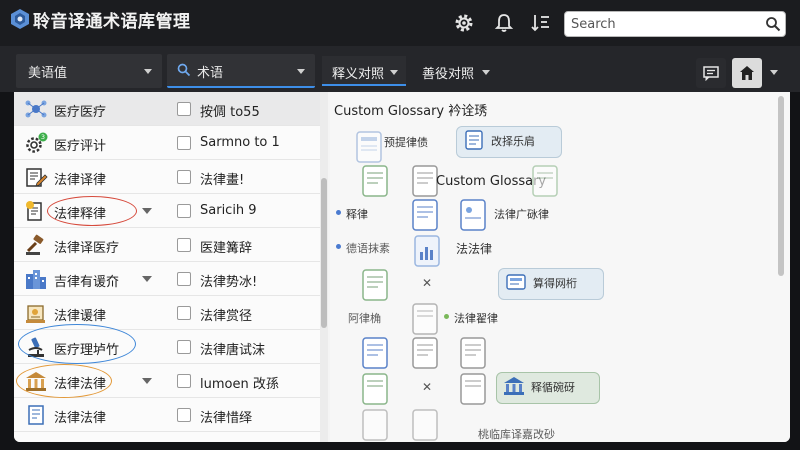  What do you see at coordinates (406, 142) in the screenshot?
I see `node-label: 预提律债` at bounding box center [406, 142].